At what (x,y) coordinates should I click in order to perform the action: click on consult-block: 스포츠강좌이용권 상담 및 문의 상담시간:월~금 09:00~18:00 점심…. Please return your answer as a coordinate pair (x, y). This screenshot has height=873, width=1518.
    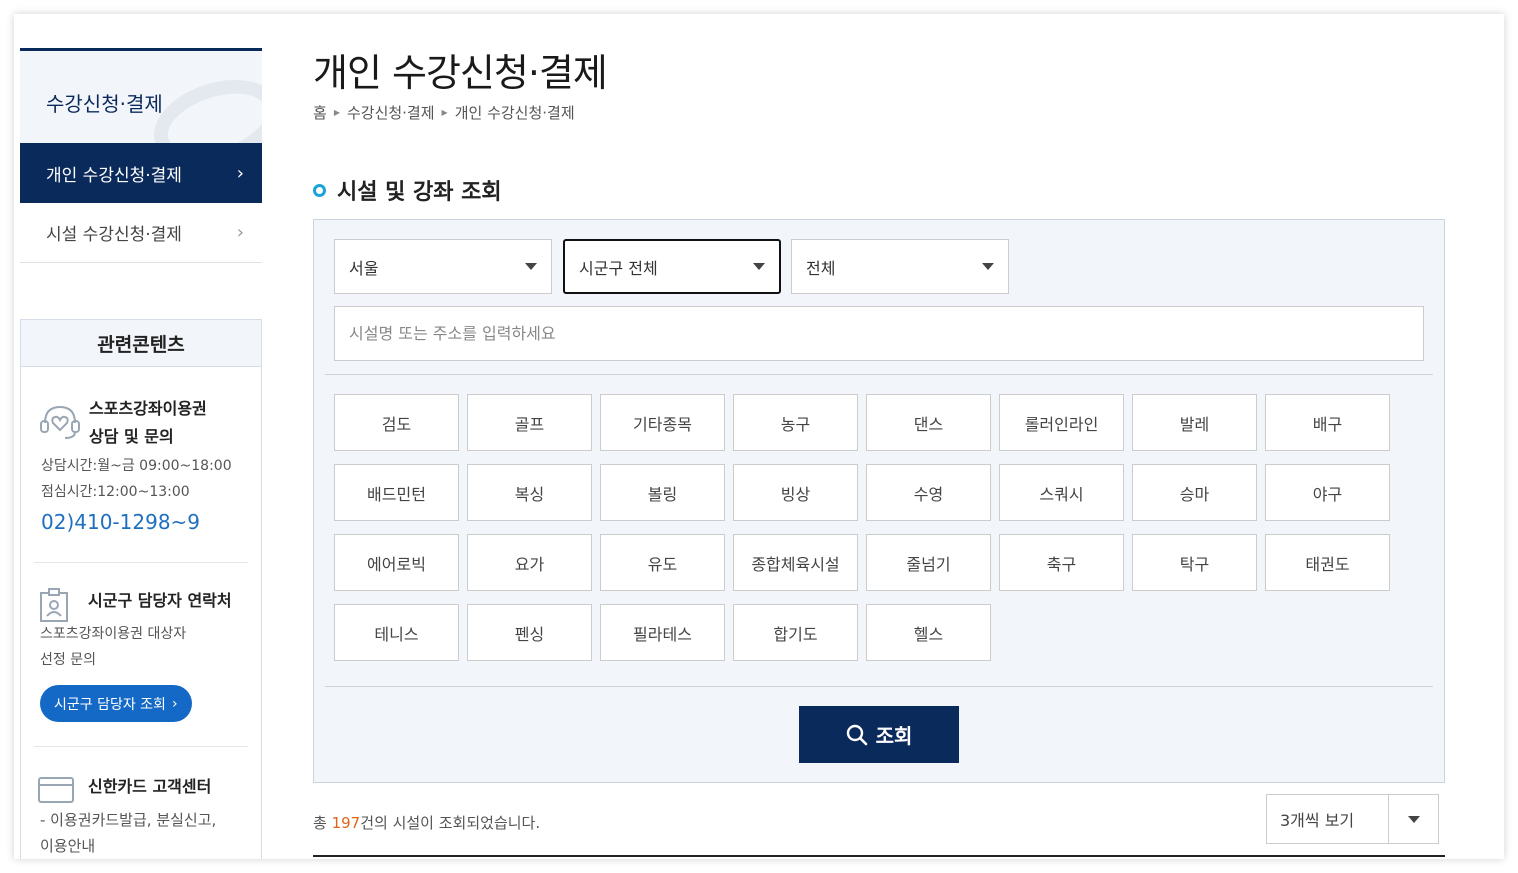
    Looking at the image, I should click on (141, 464).